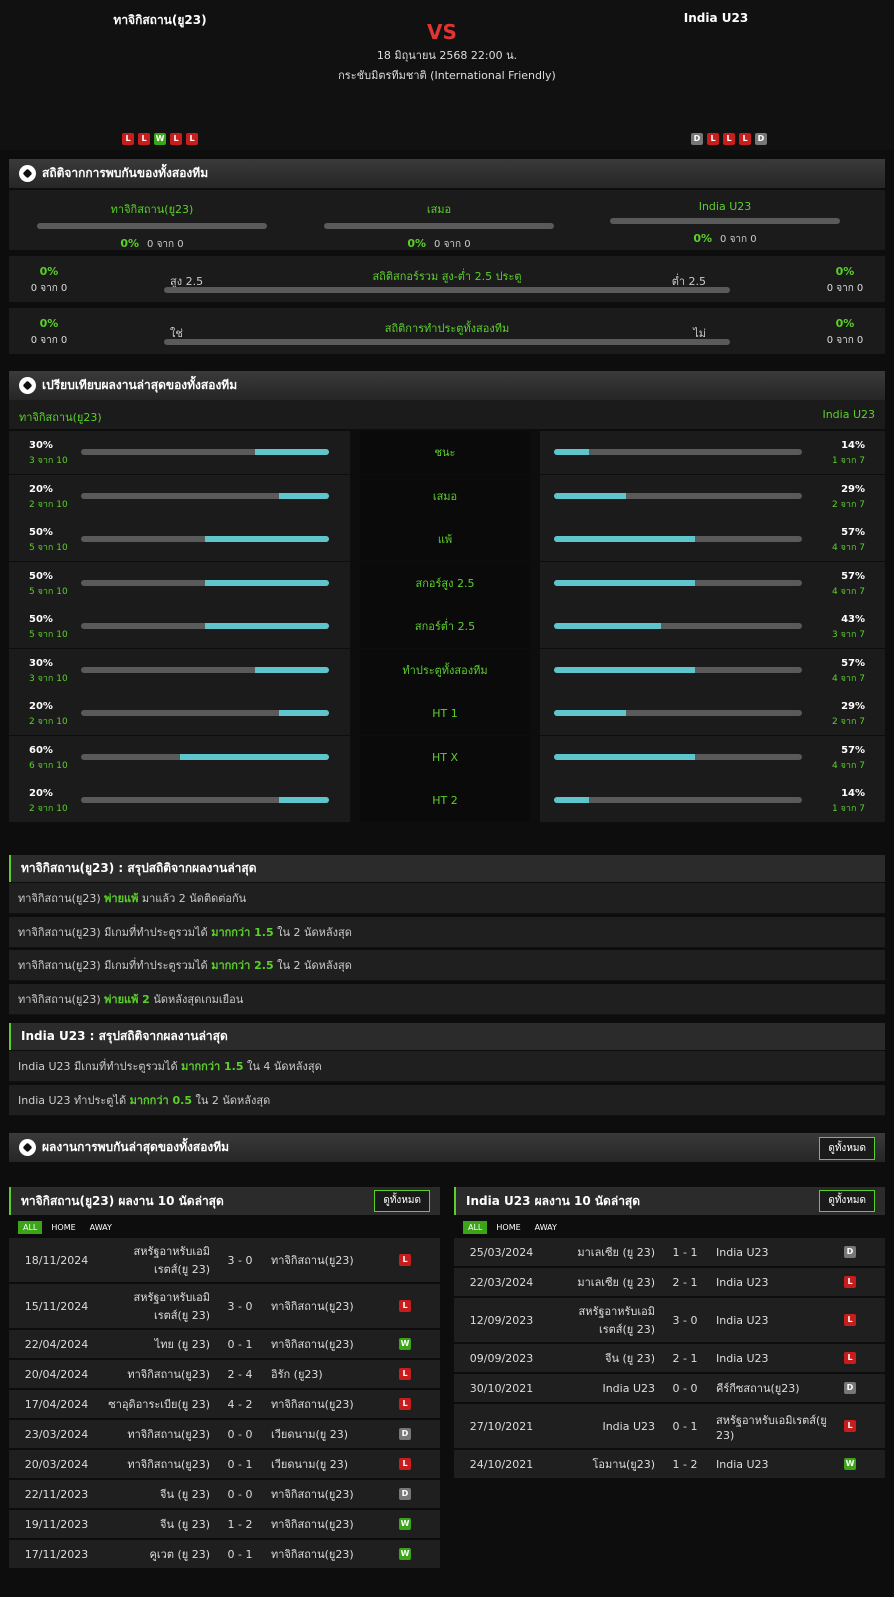 This screenshot has height=1597, width=894. Describe the element at coordinates (328, 1374) in the screenshot. I see `match-away-team: อิรัก (ยู23)` at that location.